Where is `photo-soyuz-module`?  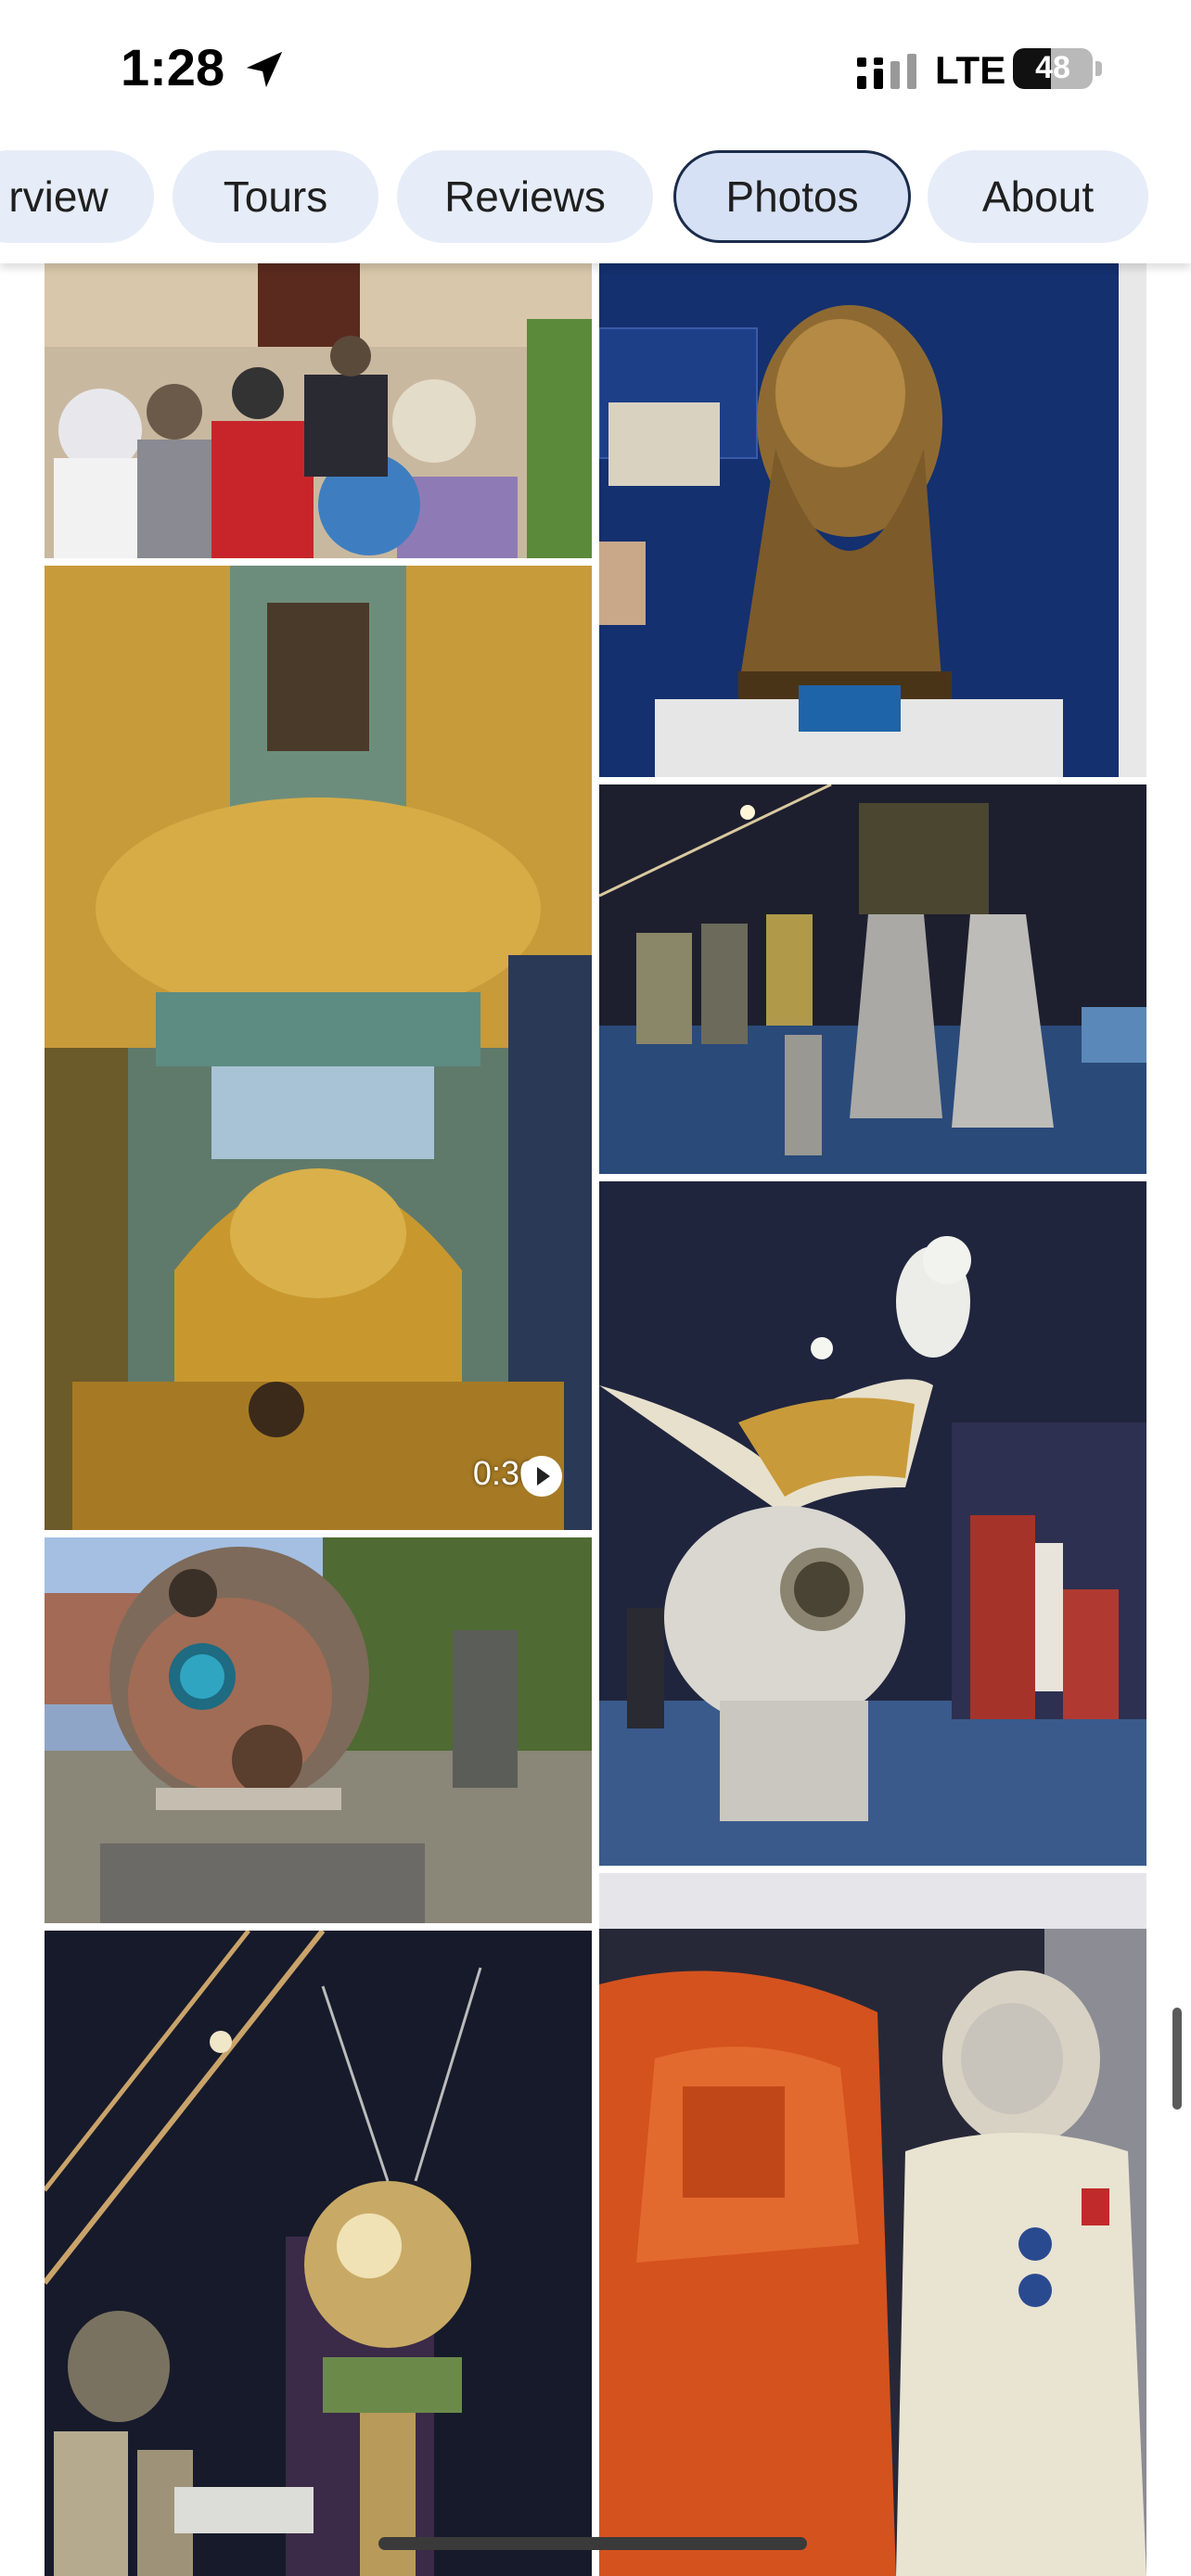 photo-soyuz-module is located at coordinates (872, 1524).